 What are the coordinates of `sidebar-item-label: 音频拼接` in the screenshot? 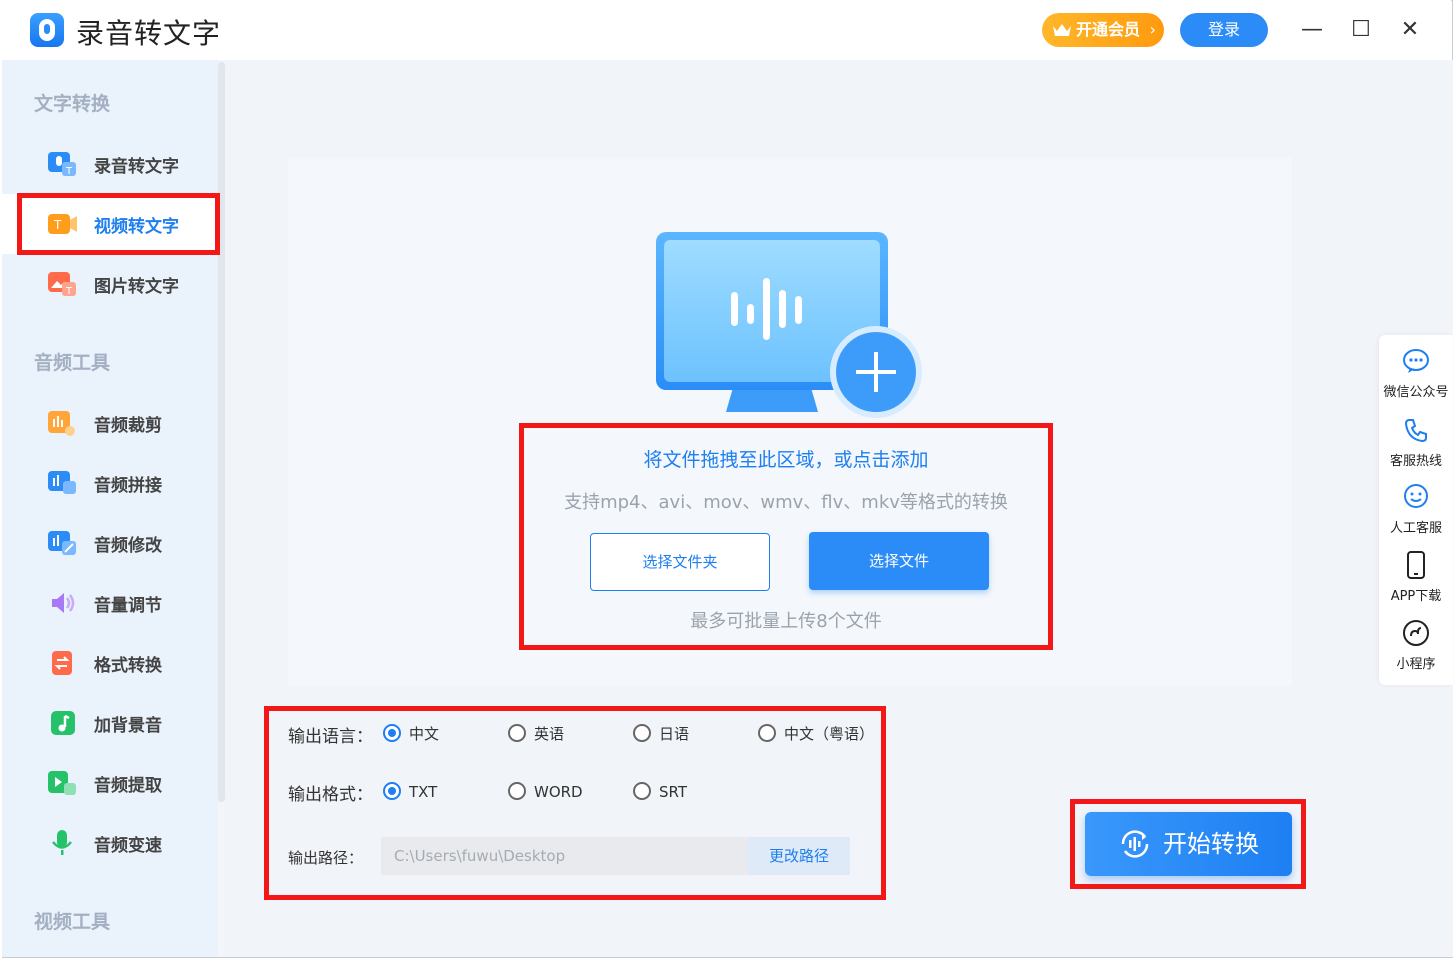 It's located at (128, 486).